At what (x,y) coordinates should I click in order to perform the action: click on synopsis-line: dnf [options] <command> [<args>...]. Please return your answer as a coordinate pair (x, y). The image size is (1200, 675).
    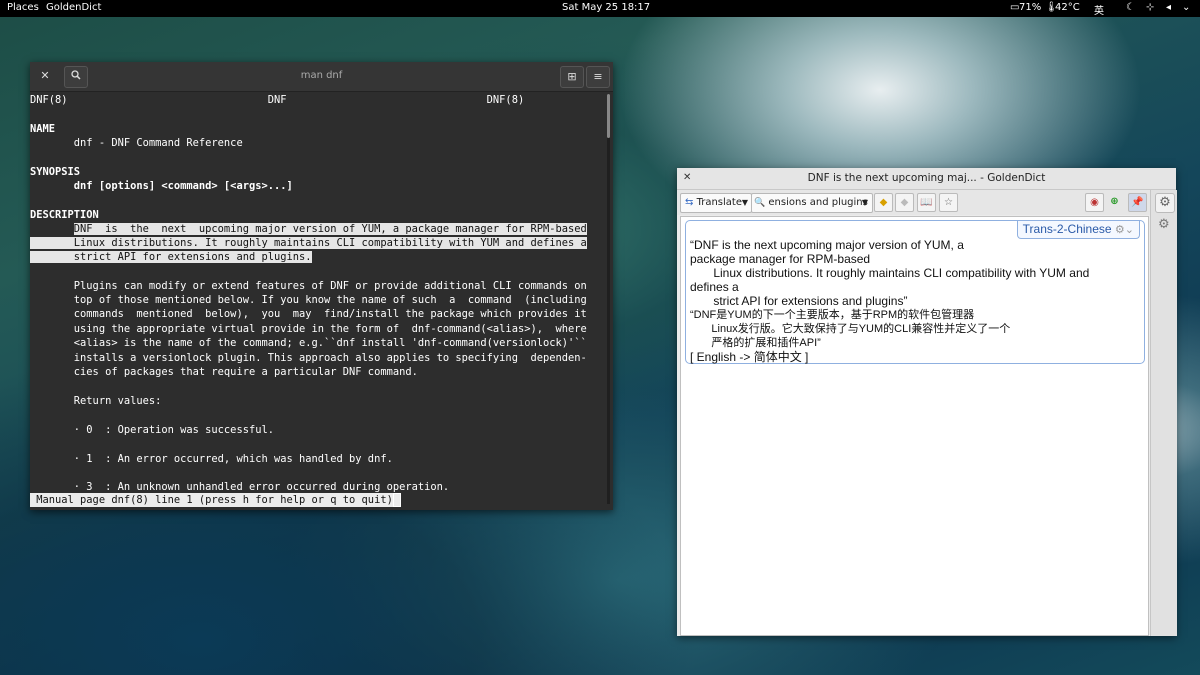
    Looking at the image, I should click on (161, 186).